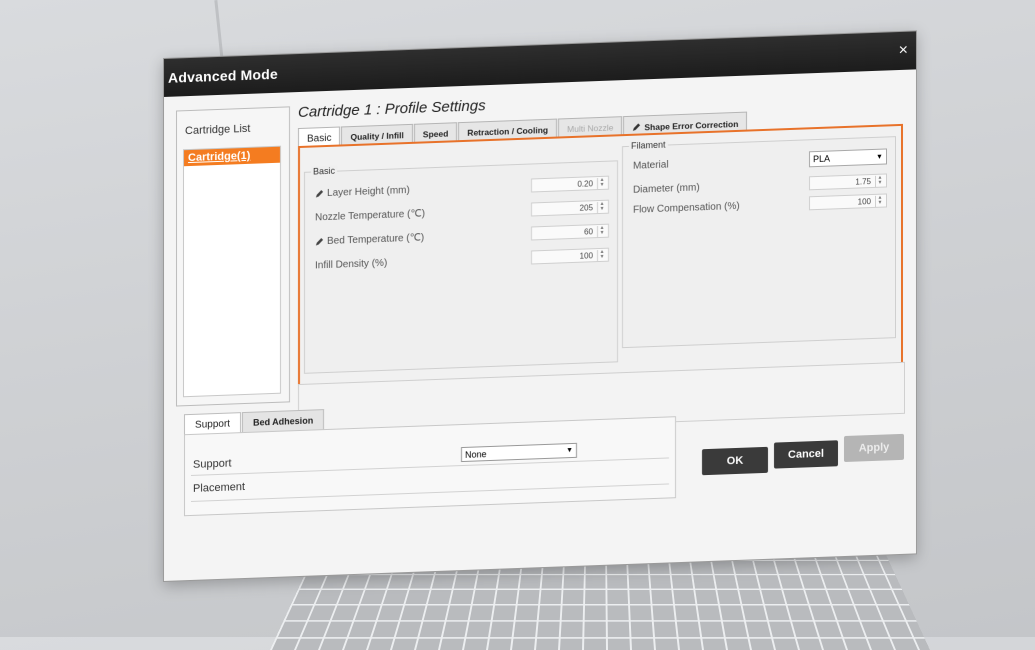 This screenshot has height=650, width=1035. What do you see at coordinates (219, 487) in the screenshot?
I see `placement-label: Placement` at bounding box center [219, 487].